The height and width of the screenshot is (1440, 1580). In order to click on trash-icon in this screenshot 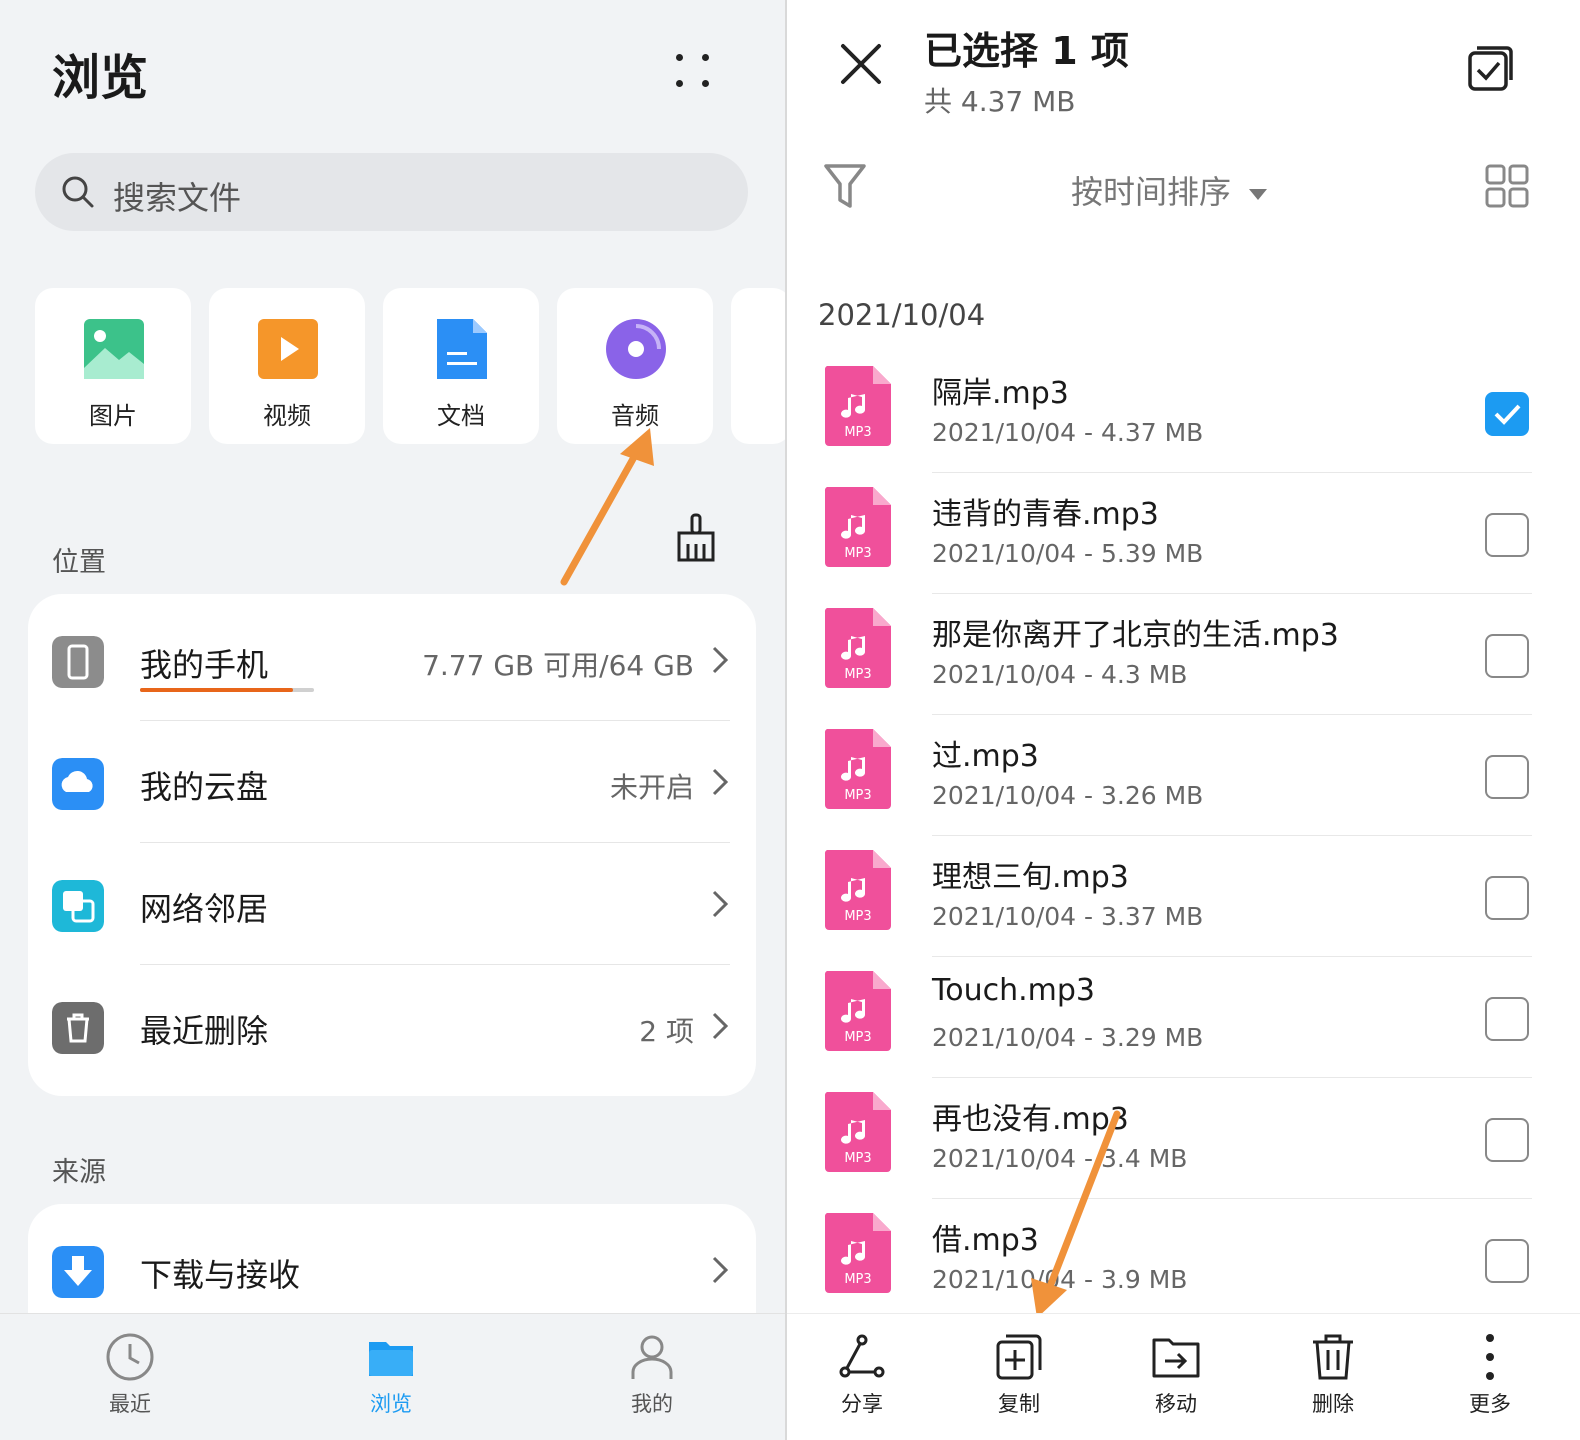, I will do `click(78, 1028)`.